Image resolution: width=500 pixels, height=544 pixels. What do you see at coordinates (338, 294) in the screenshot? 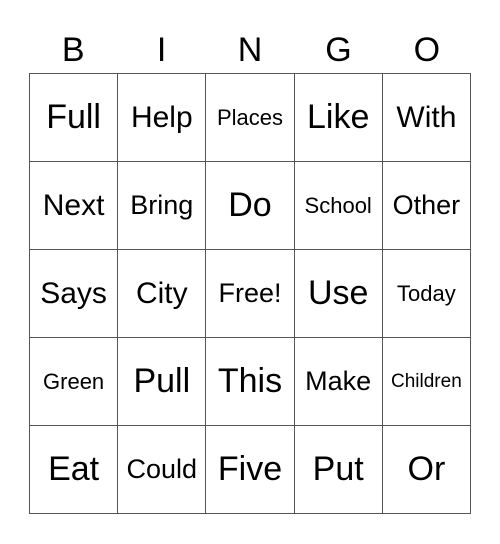
I see `bingo-cell: Use` at bounding box center [338, 294].